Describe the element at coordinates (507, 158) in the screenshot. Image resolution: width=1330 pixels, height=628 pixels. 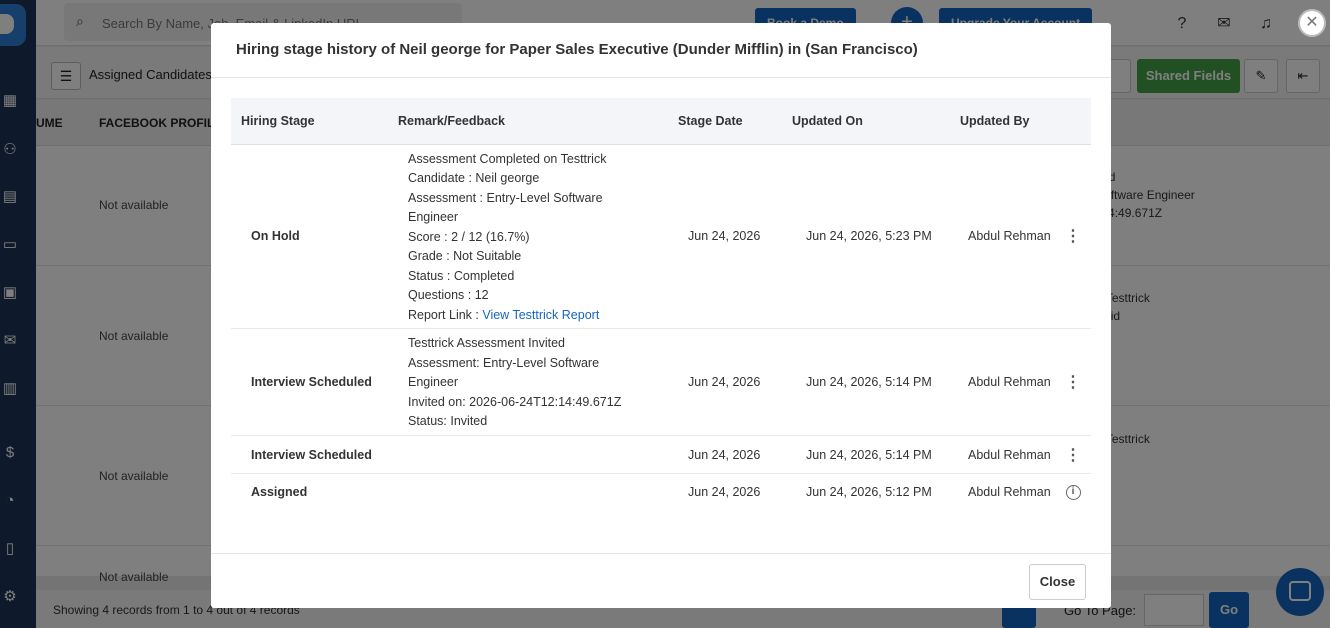
I see `remark-line: Assessment Completed on Testtrick` at that location.